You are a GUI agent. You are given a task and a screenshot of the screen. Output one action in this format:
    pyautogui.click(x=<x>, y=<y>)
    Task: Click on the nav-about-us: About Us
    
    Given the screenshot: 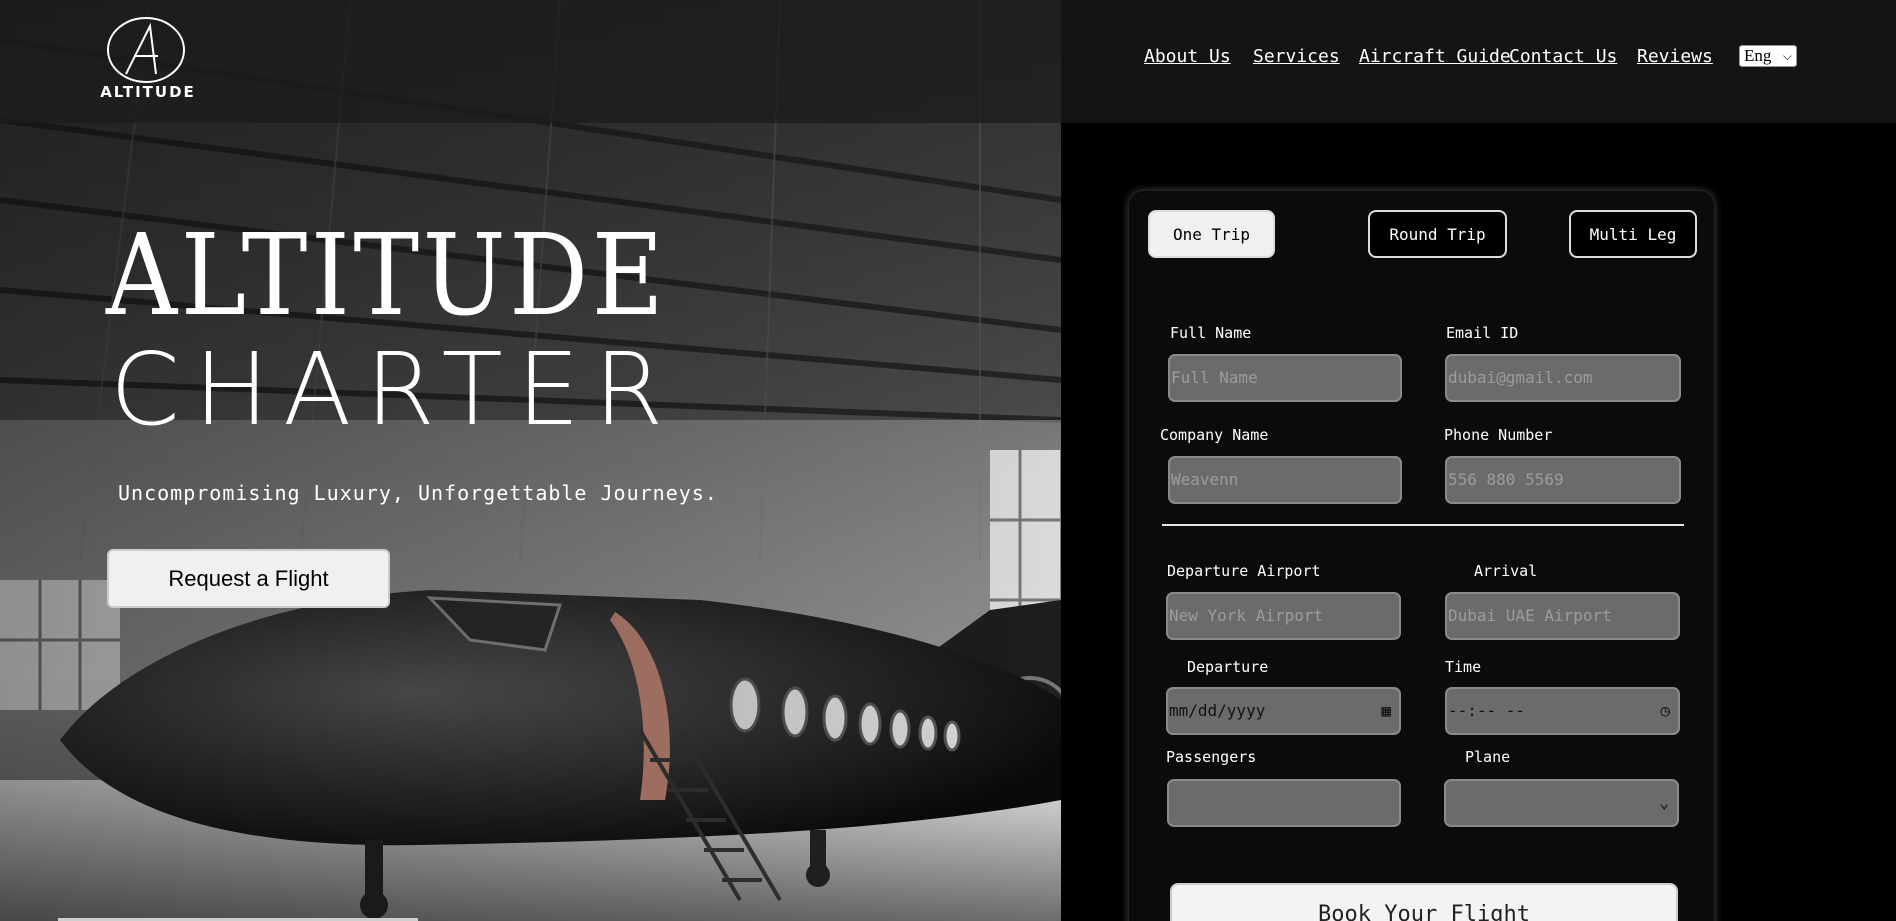 What is the action you would take?
    pyautogui.click(x=1187, y=56)
    